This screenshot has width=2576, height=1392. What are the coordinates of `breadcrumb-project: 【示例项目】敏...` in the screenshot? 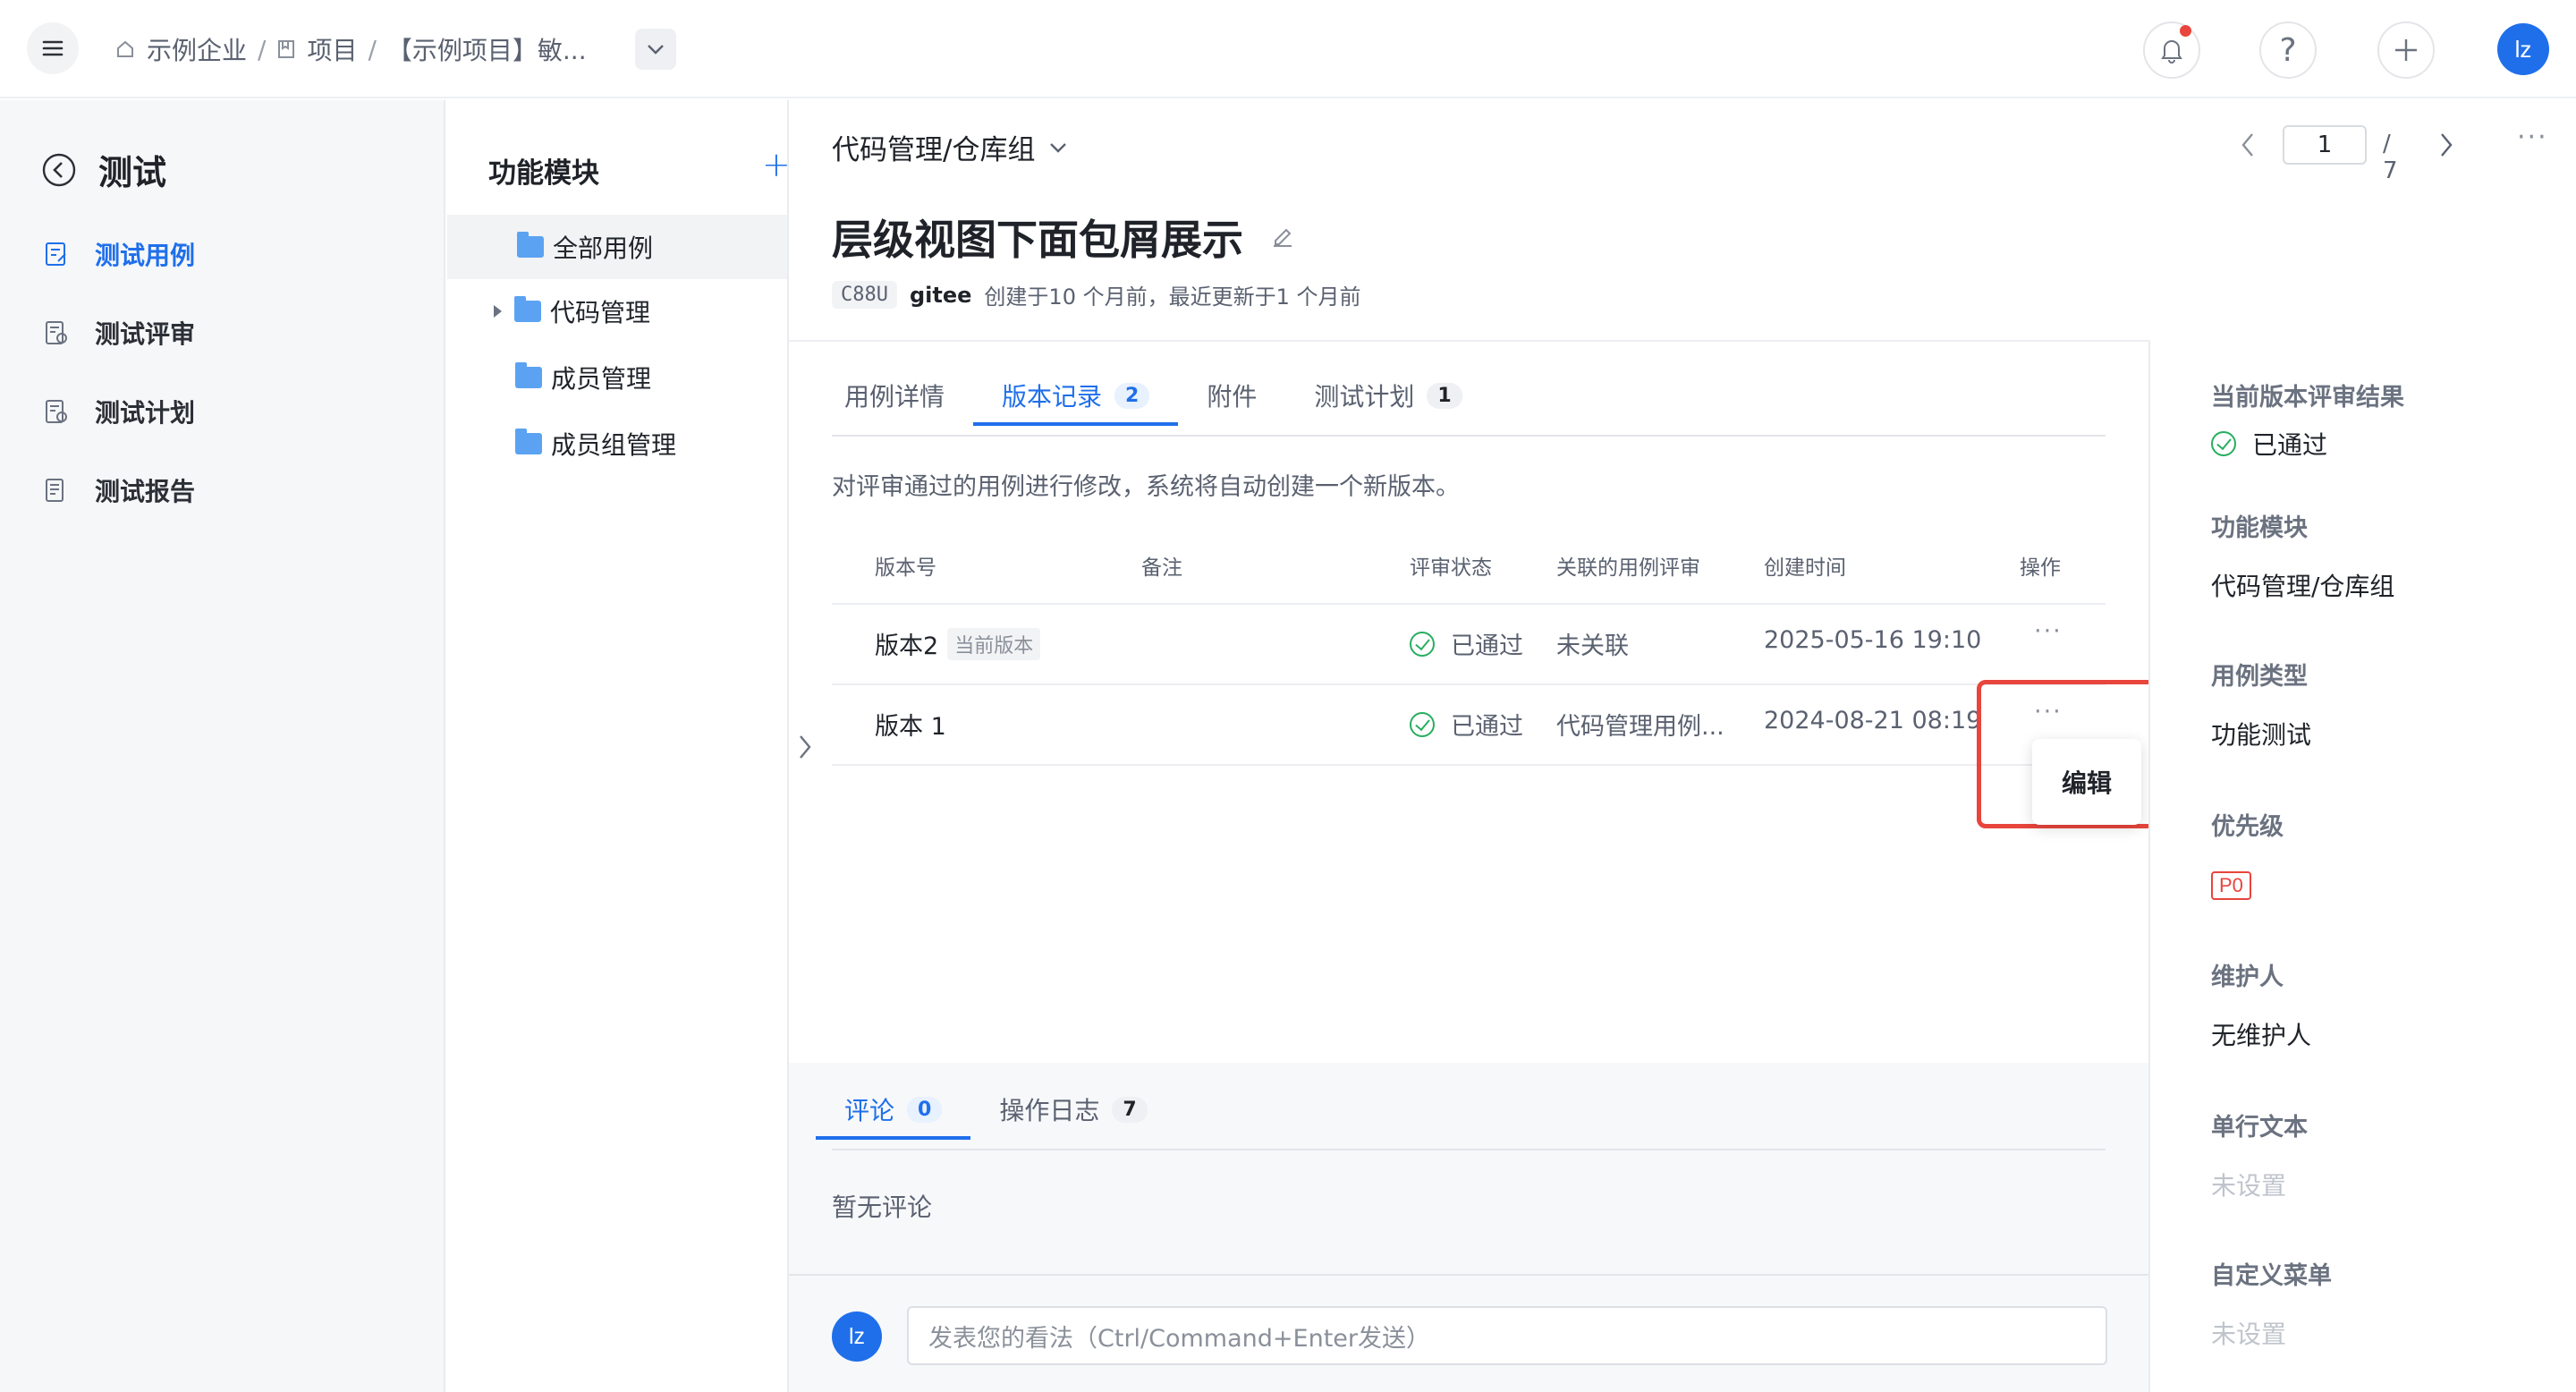 It's located at (487, 49).